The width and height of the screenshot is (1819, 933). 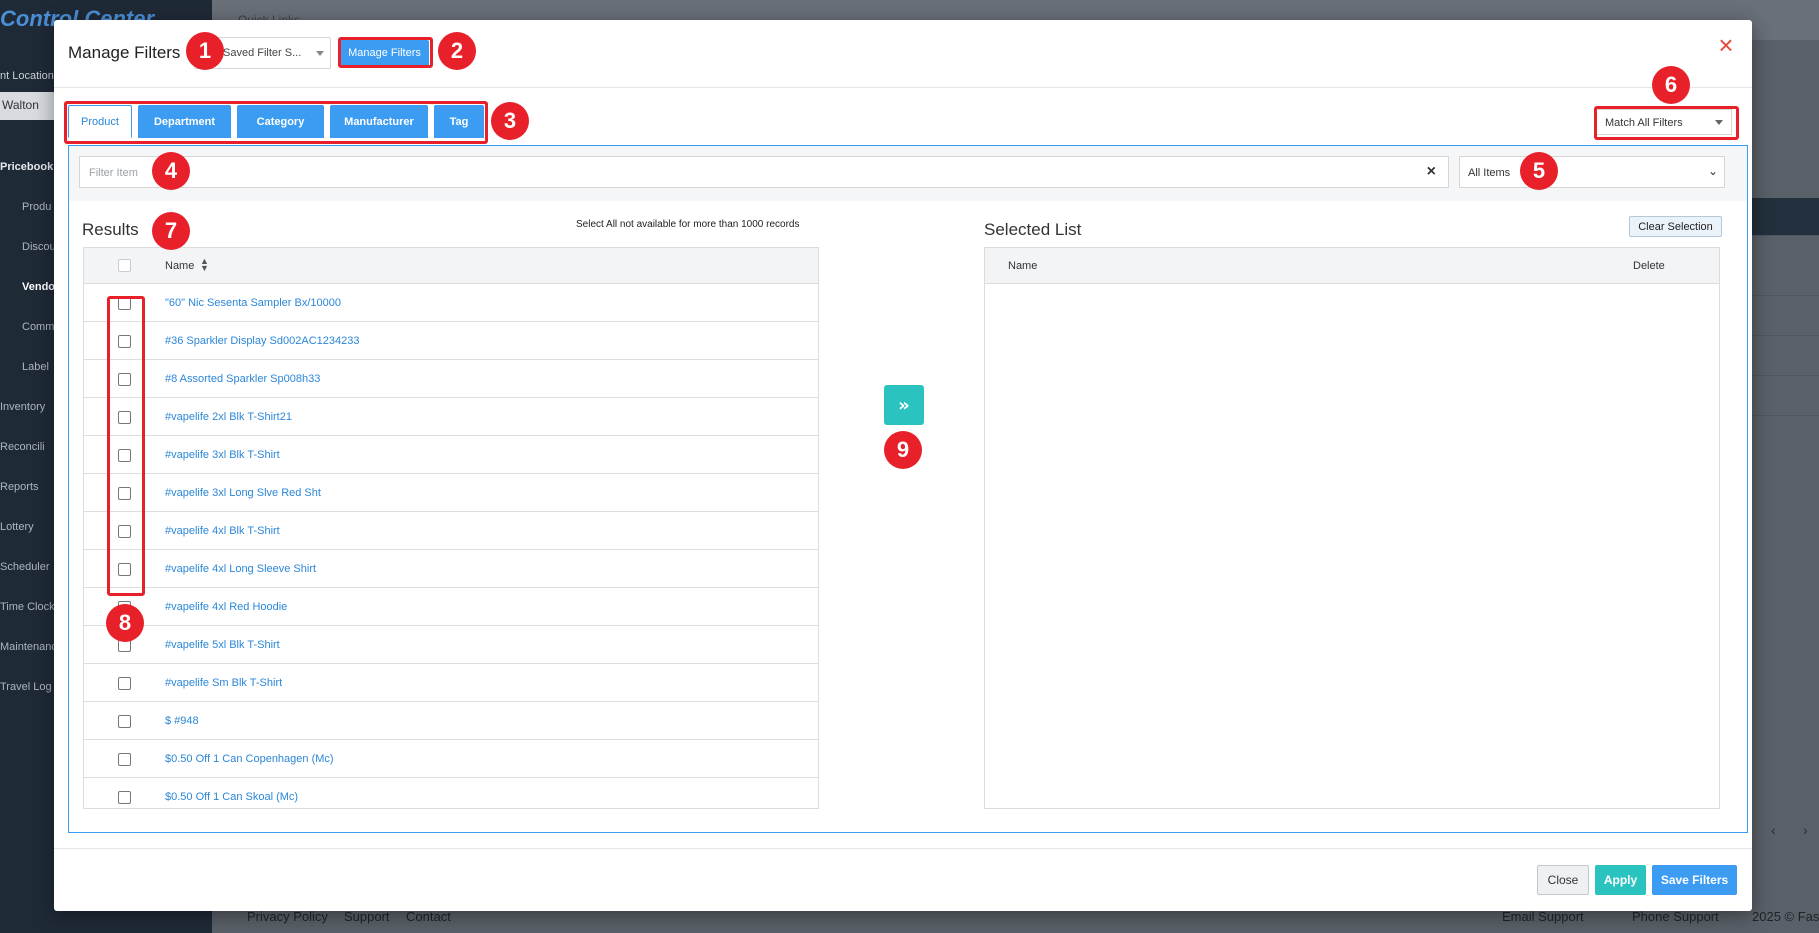 I want to click on annotation-marker-4: 4, so click(x=171, y=171).